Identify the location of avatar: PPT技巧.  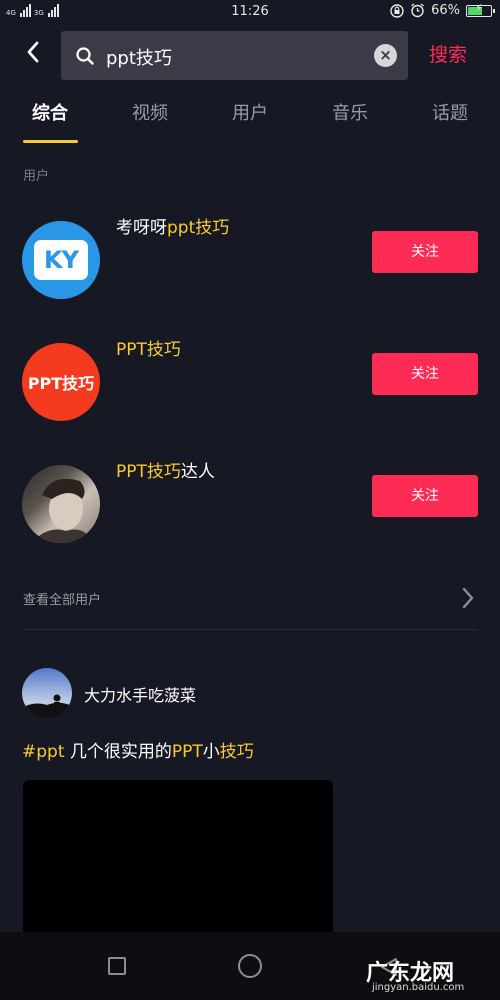
(61, 382).